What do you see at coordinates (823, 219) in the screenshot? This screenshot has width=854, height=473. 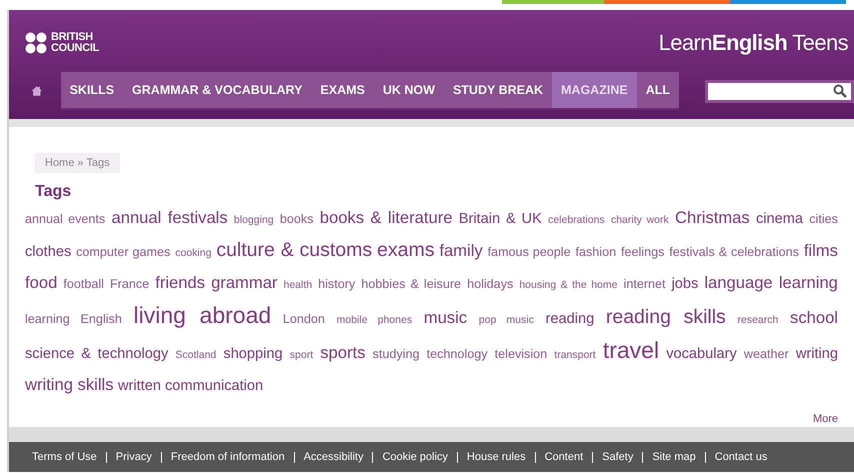 I see `tag-link: cities` at bounding box center [823, 219].